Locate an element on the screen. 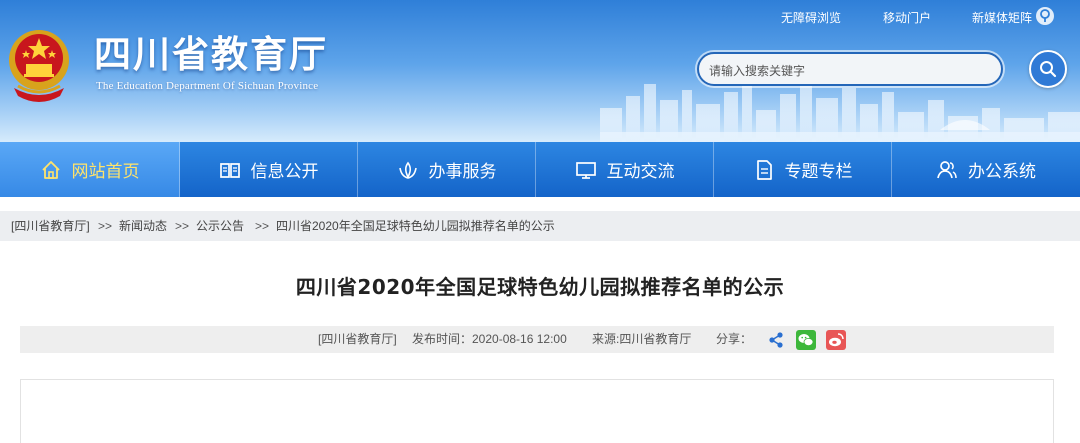  nav-item-special-topics: 专题专栏 is located at coordinates (803, 169).